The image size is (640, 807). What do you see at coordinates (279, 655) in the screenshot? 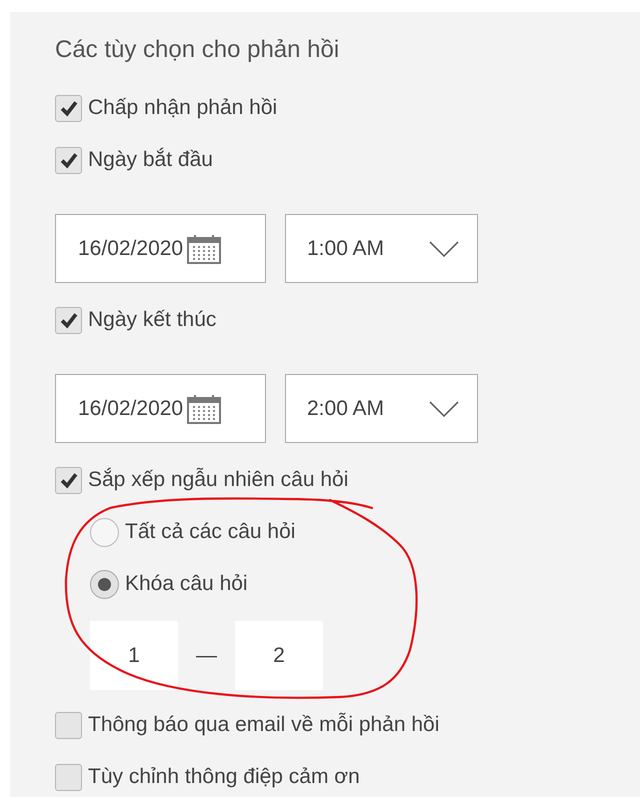
I see `number-field: 2` at bounding box center [279, 655].